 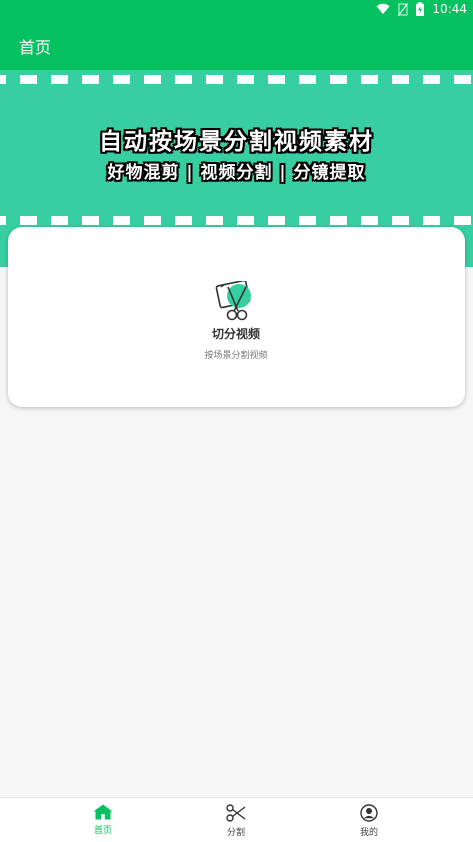 I want to click on nav-split: 分割, so click(x=236, y=822).